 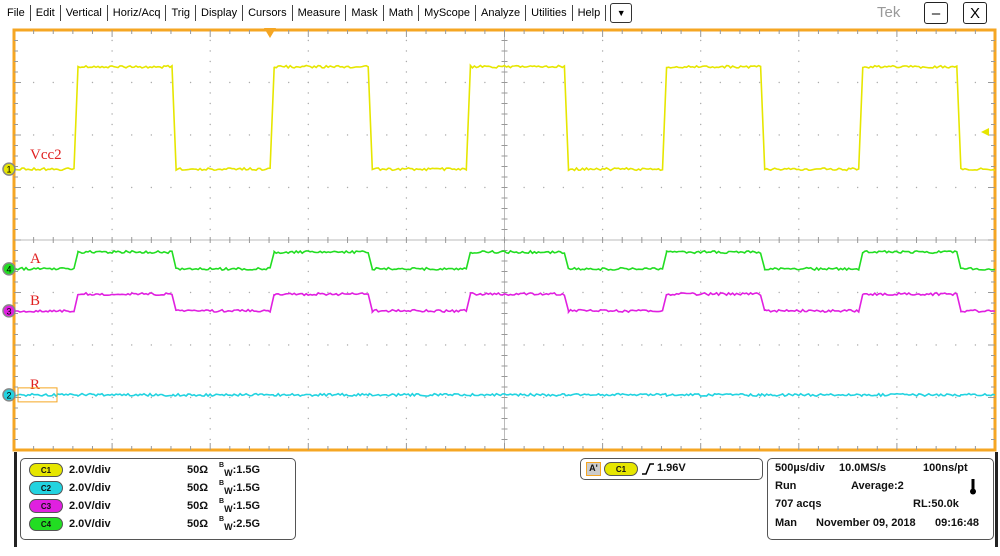 I want to click on menu-analyze: Analyze, so click(x=501, y=13).